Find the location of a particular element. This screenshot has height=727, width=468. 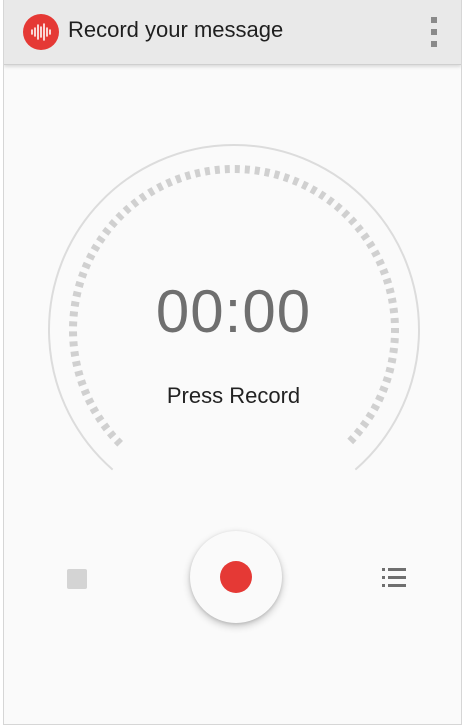

more-vert-icon is located at coordinates (434, 32).